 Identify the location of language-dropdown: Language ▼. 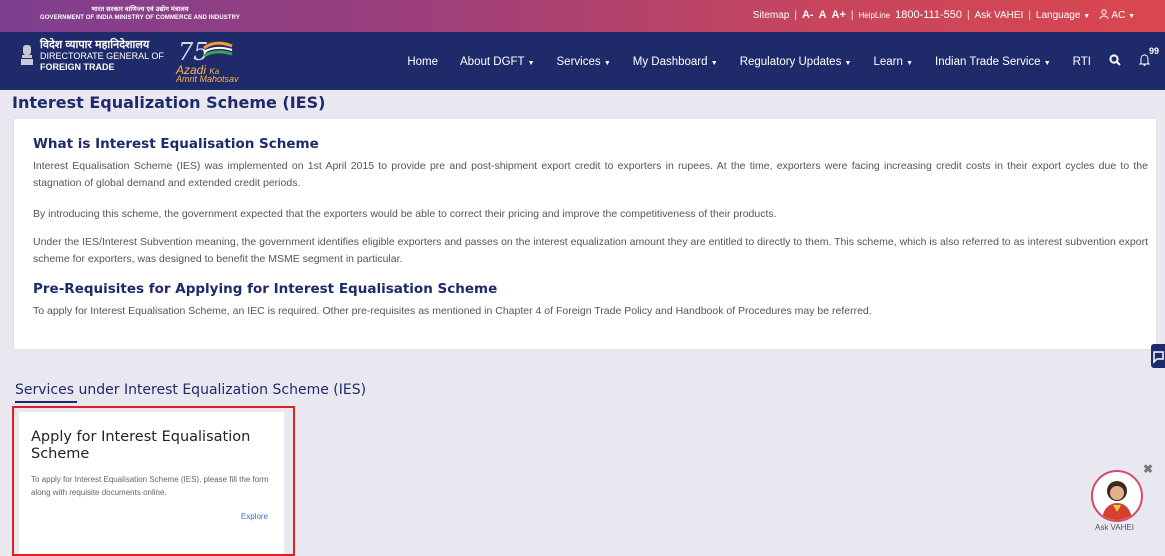
(1063, 15).